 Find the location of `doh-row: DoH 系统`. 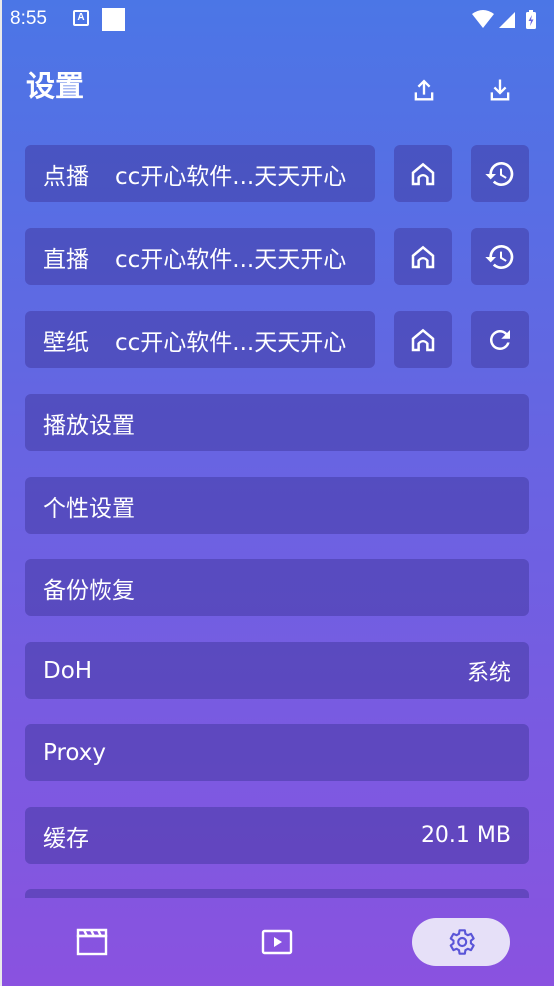

doh-row: DoH 系统 is located at coordinates (277, 670).